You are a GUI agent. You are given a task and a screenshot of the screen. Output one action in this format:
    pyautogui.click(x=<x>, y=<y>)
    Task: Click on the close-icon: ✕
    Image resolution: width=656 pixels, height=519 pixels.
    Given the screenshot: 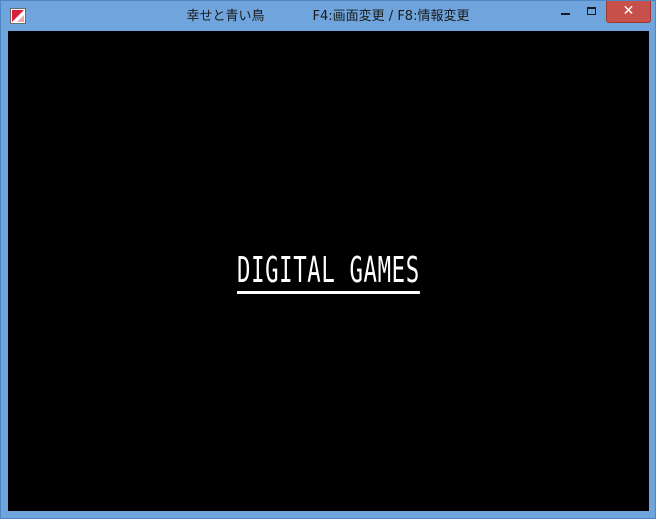 What is the action you would take?
    pyautogui.click(x=628, y=11)
    